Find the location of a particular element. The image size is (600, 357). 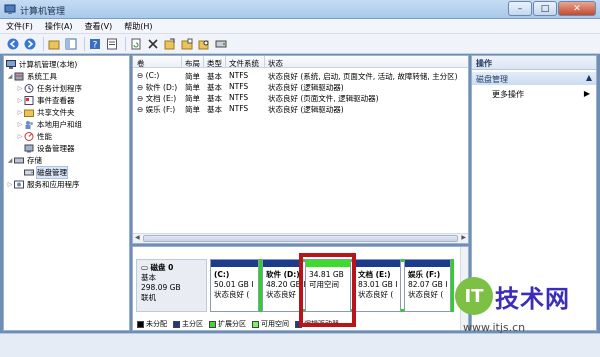

menu-action: 操作(A) is located at coordinates (59, 26).